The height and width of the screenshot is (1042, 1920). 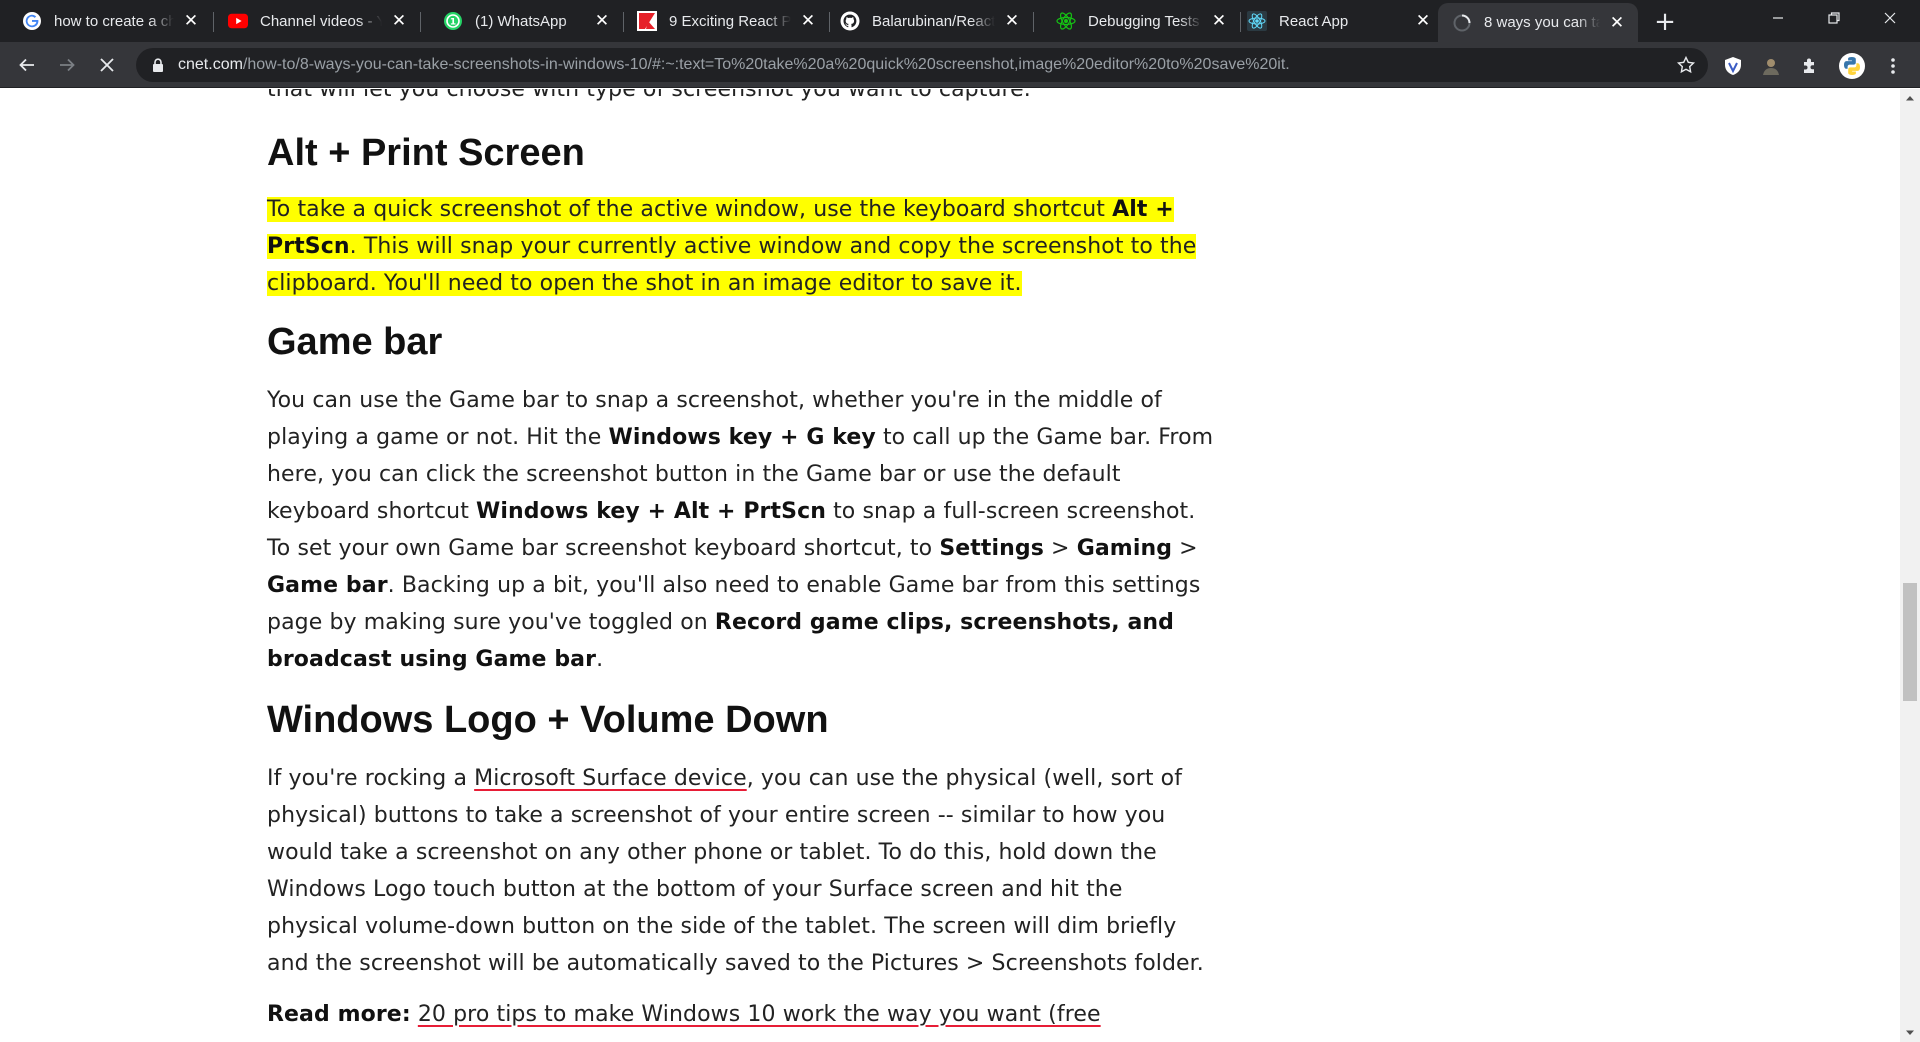 What do you see at coordinates (339, 1014) in the screenshot?
I see `read-more-label: Read more:` at bounding box center [339, 1014].